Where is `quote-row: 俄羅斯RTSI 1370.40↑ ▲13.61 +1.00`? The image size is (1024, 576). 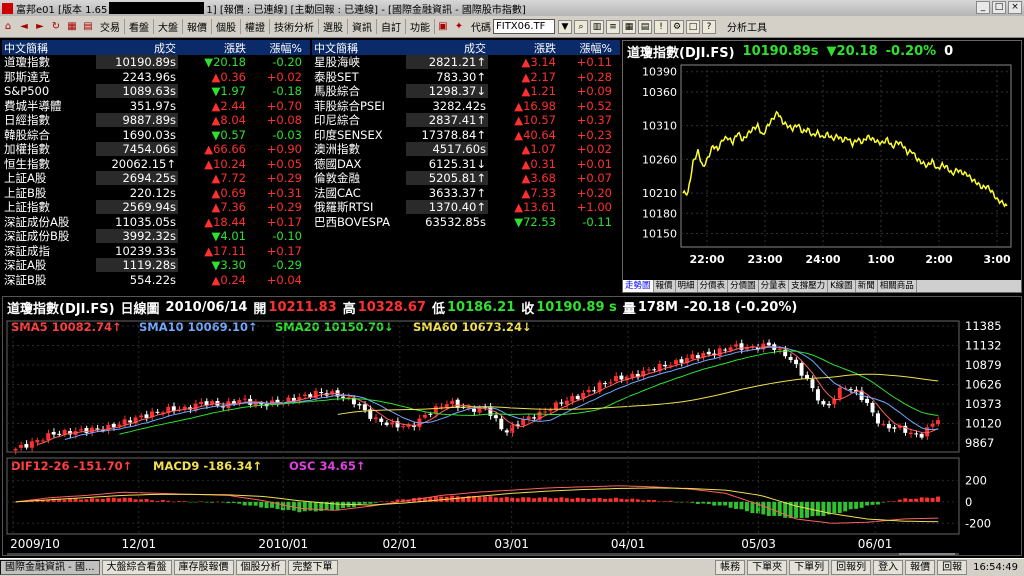
quote-row: 俄羅斯RTSI 1370.40↑ ▲13.61 +1.00 is located at coordinates (466, 207).